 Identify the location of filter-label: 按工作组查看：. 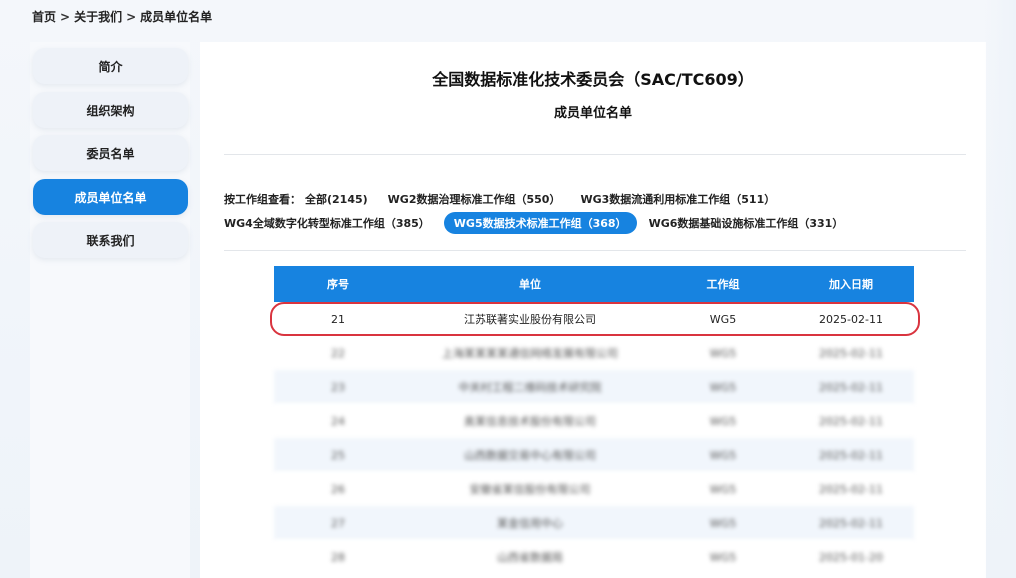
(262, 199).